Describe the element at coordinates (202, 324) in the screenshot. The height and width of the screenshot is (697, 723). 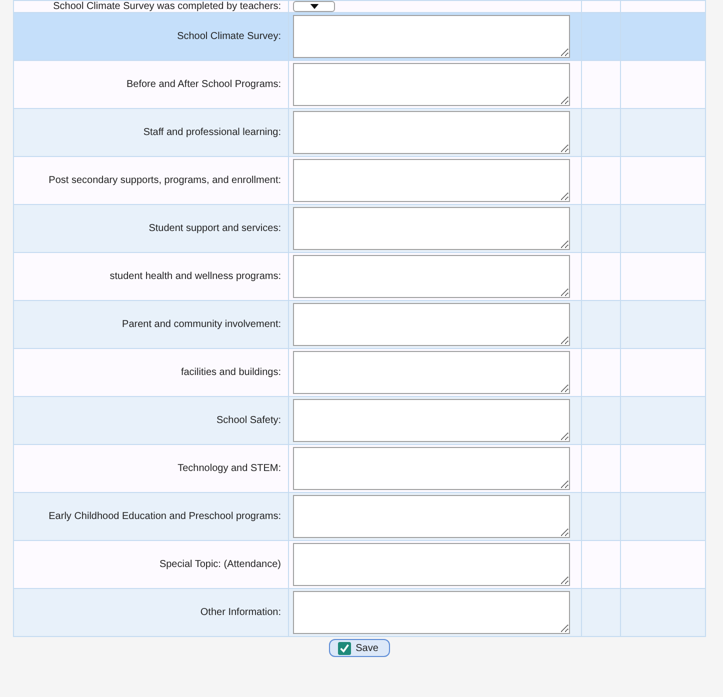
I see `field-label: Parent and community involvement:` at that location.